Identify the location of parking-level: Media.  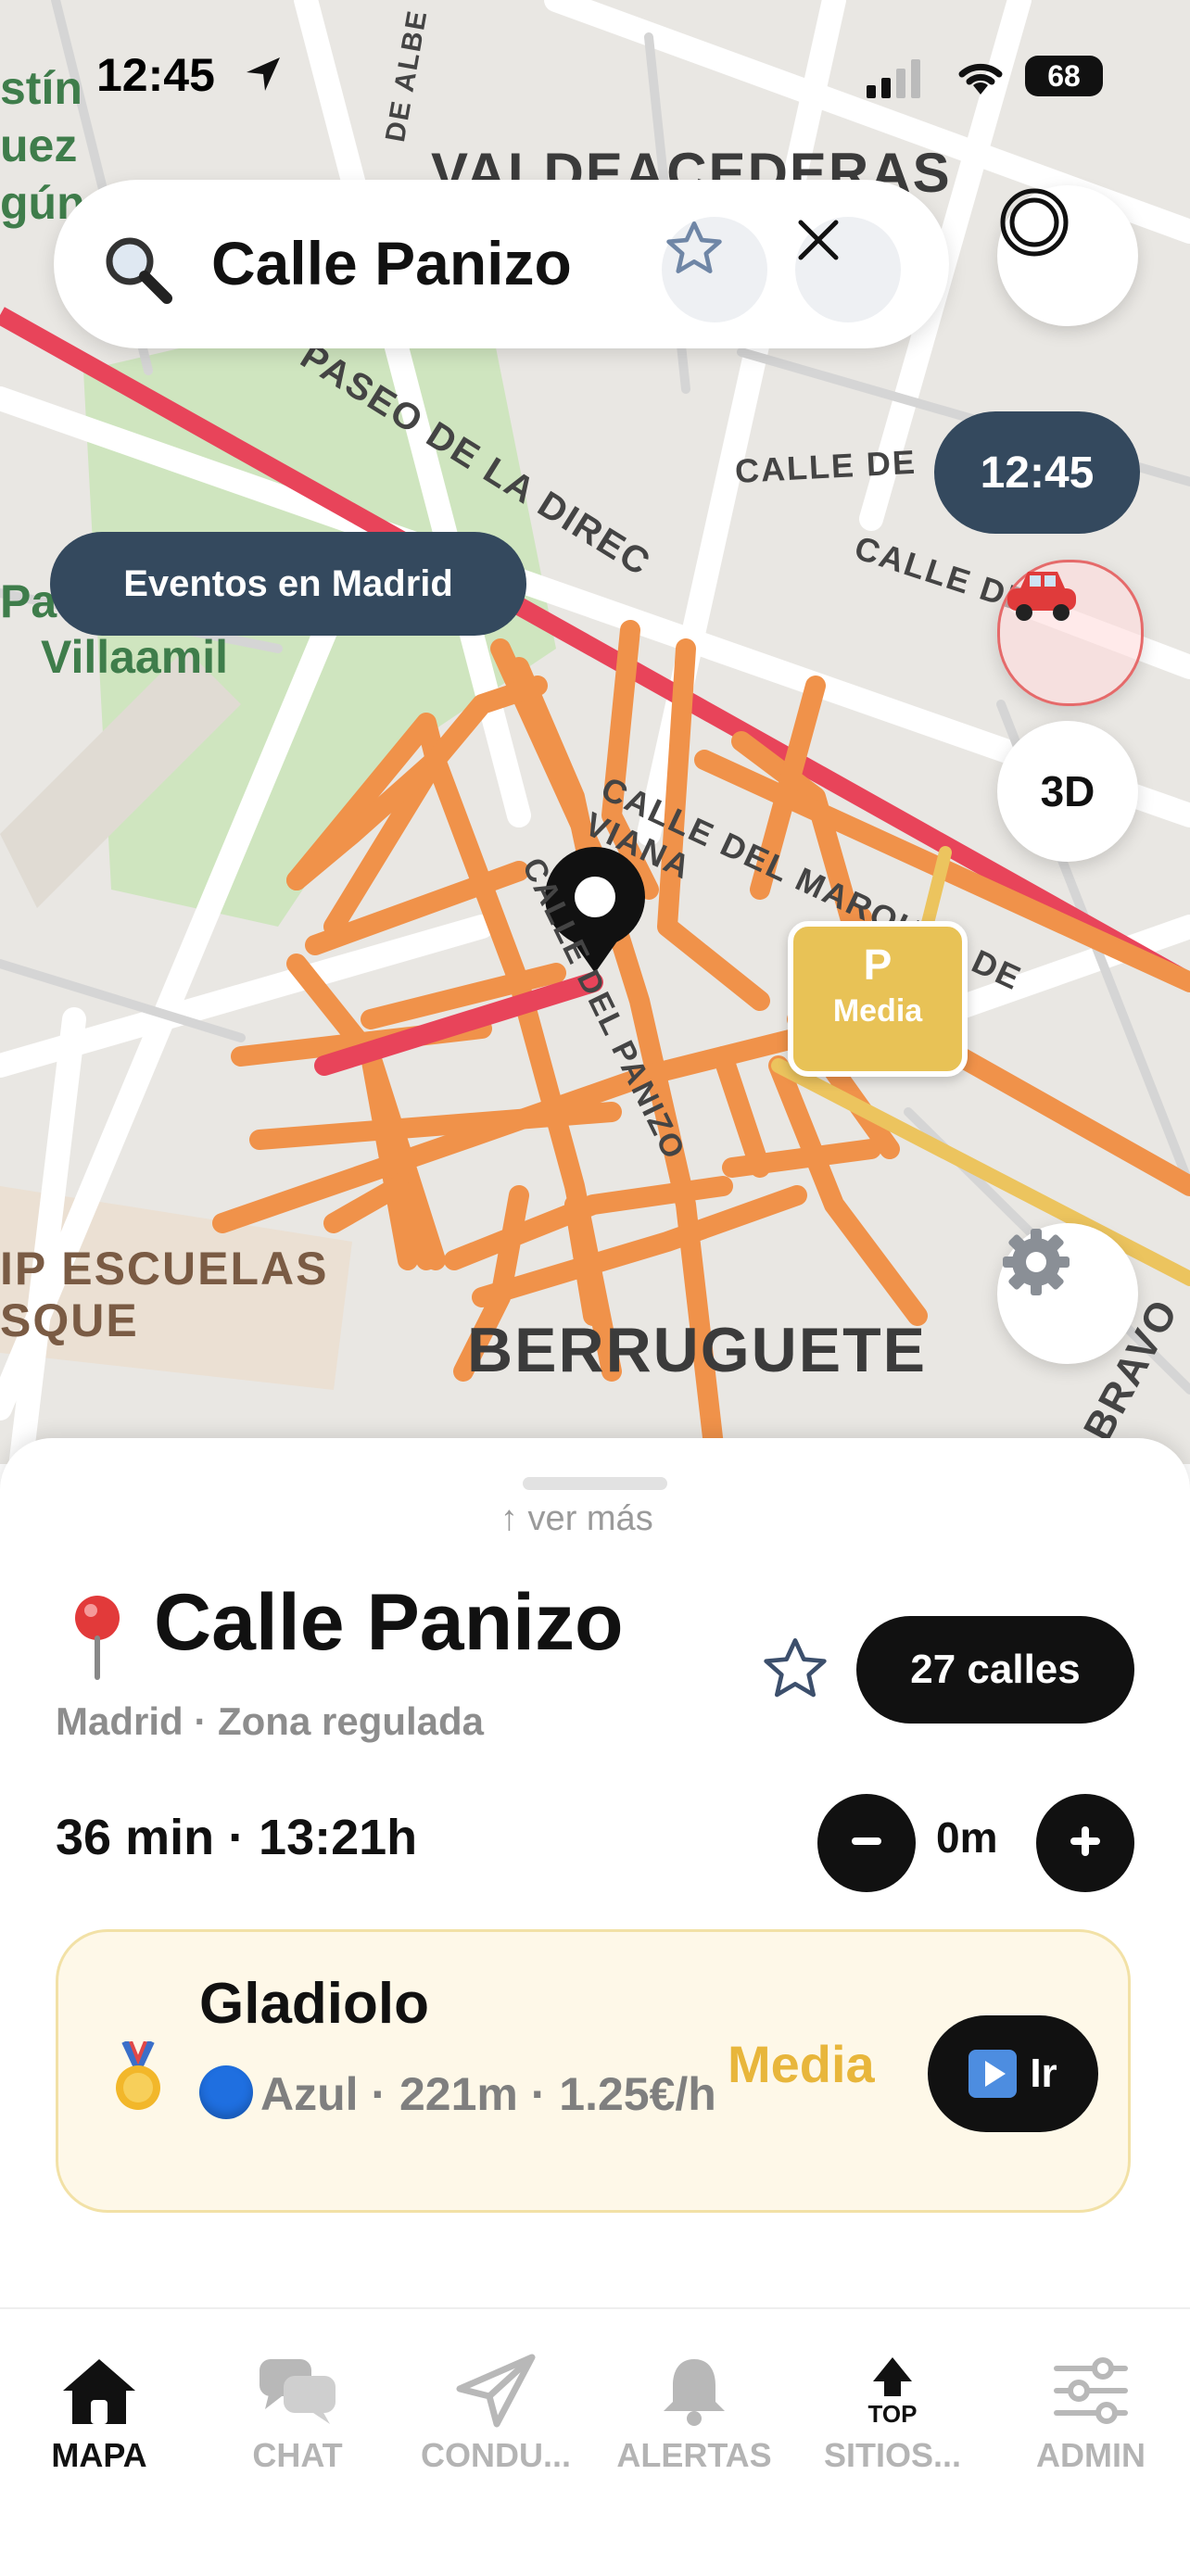
(877, 1011).